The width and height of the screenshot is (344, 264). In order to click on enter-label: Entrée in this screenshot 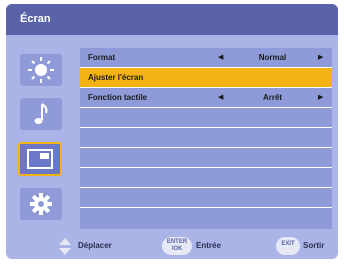, I will do `click(208, 245)`.